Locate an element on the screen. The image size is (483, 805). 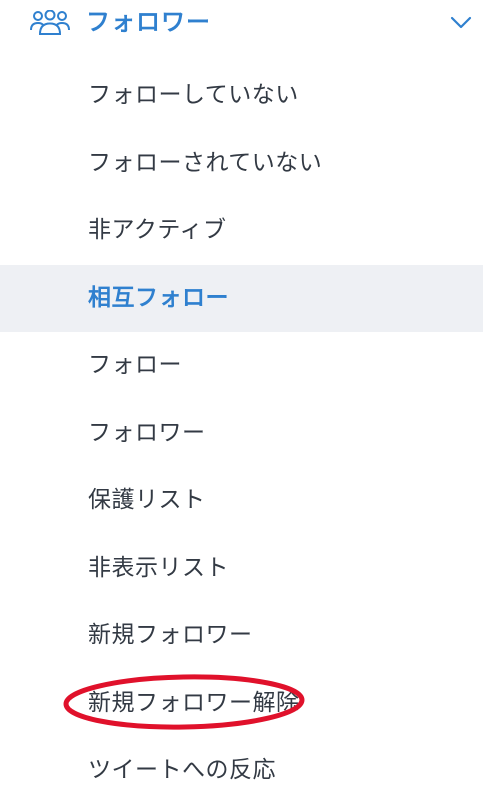
menu-item-hidden-list: 非表示リスト is located at coordinates (241, 569).